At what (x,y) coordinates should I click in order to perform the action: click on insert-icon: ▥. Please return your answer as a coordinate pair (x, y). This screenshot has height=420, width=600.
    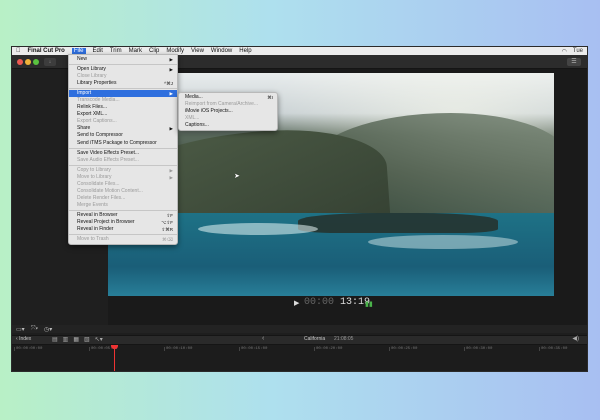
    Looking at the image, I should click on (66, 339).